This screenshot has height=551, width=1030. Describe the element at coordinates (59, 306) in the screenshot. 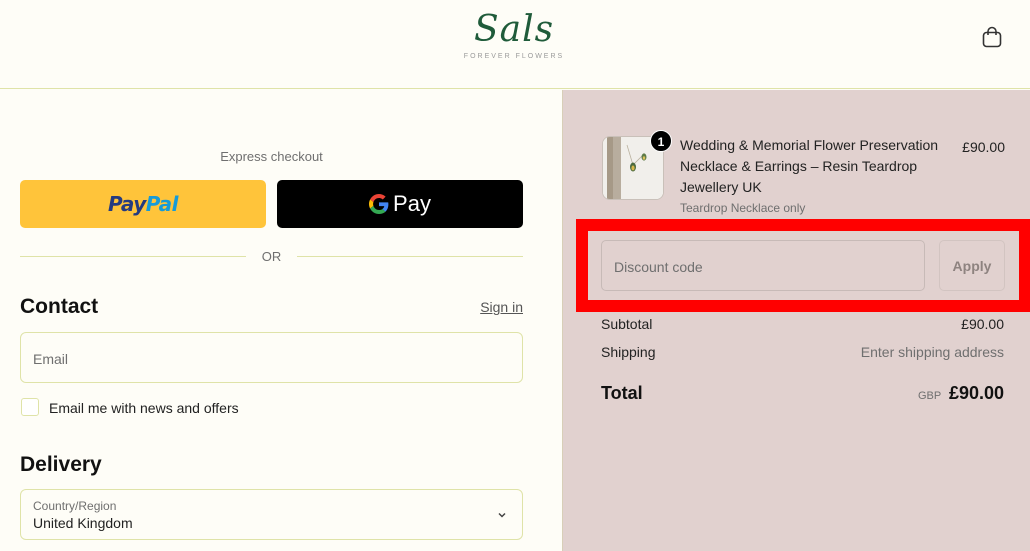

I see `contact-title: Contact` at that location.